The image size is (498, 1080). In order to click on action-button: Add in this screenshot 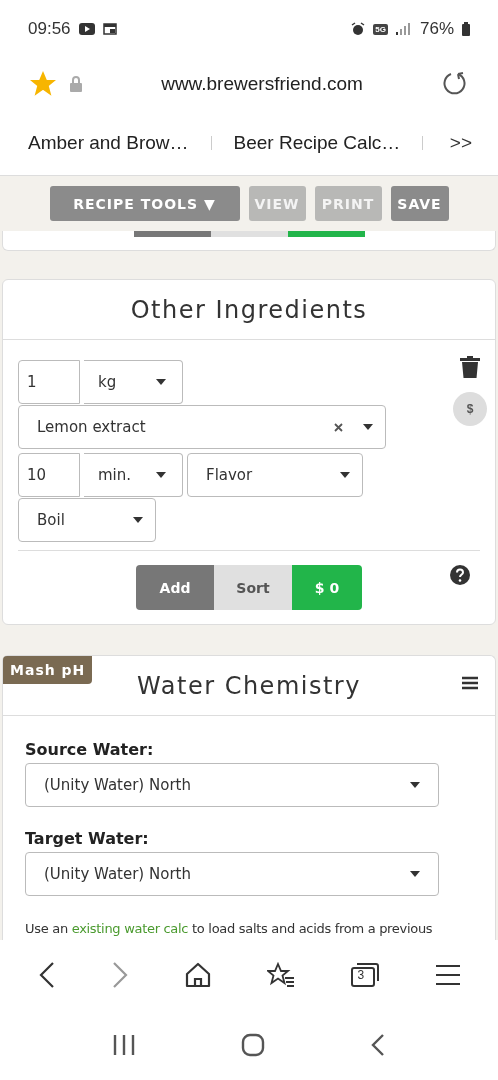, I will do `click(175, 587)`.